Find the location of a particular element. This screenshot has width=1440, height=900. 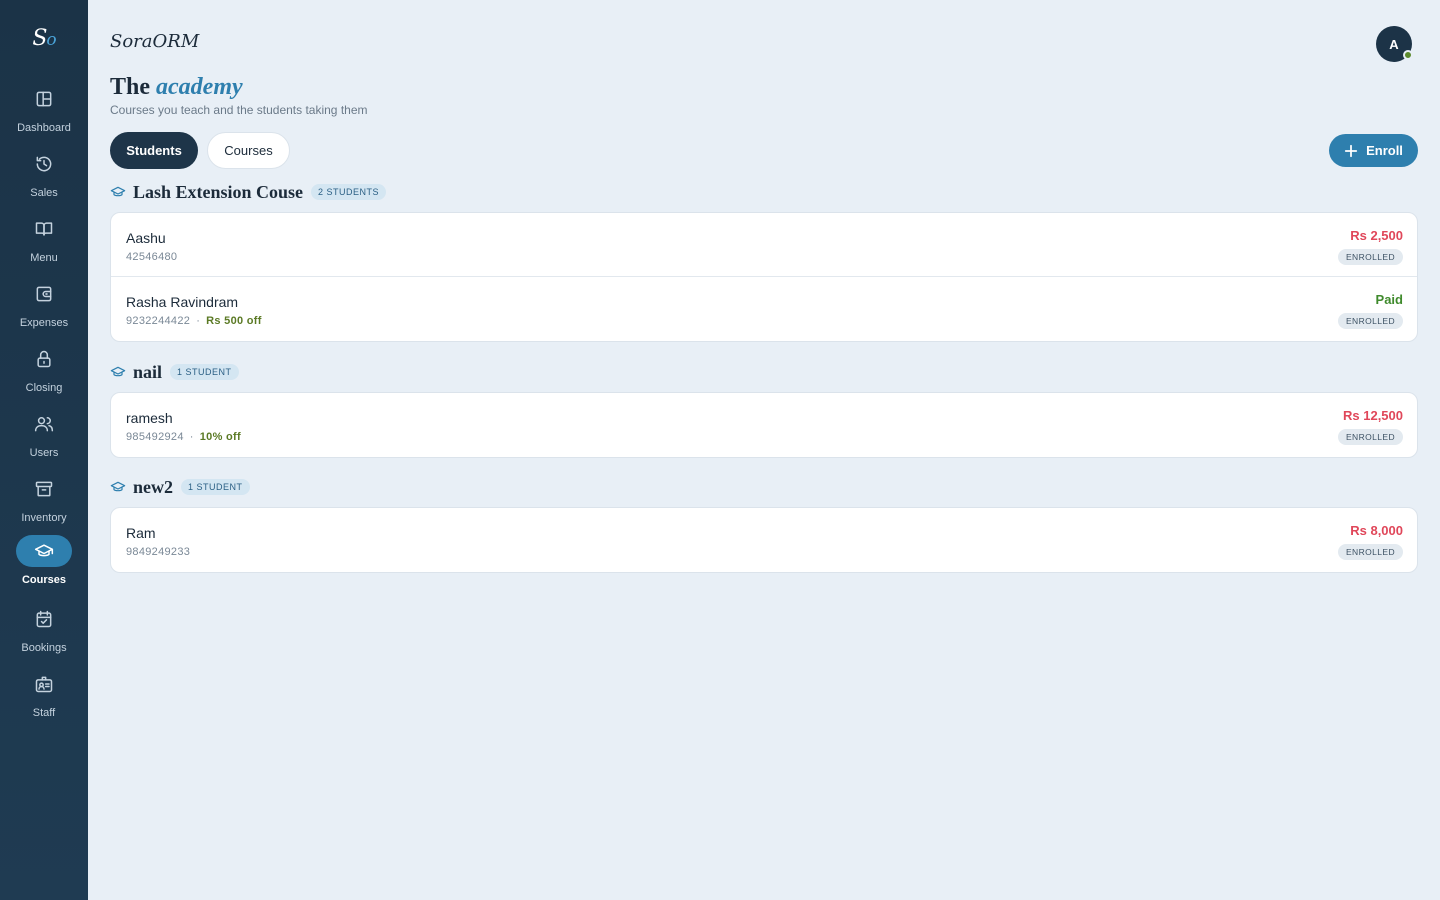

sidebar-item-label: Users is located at coordinates (44, 453).